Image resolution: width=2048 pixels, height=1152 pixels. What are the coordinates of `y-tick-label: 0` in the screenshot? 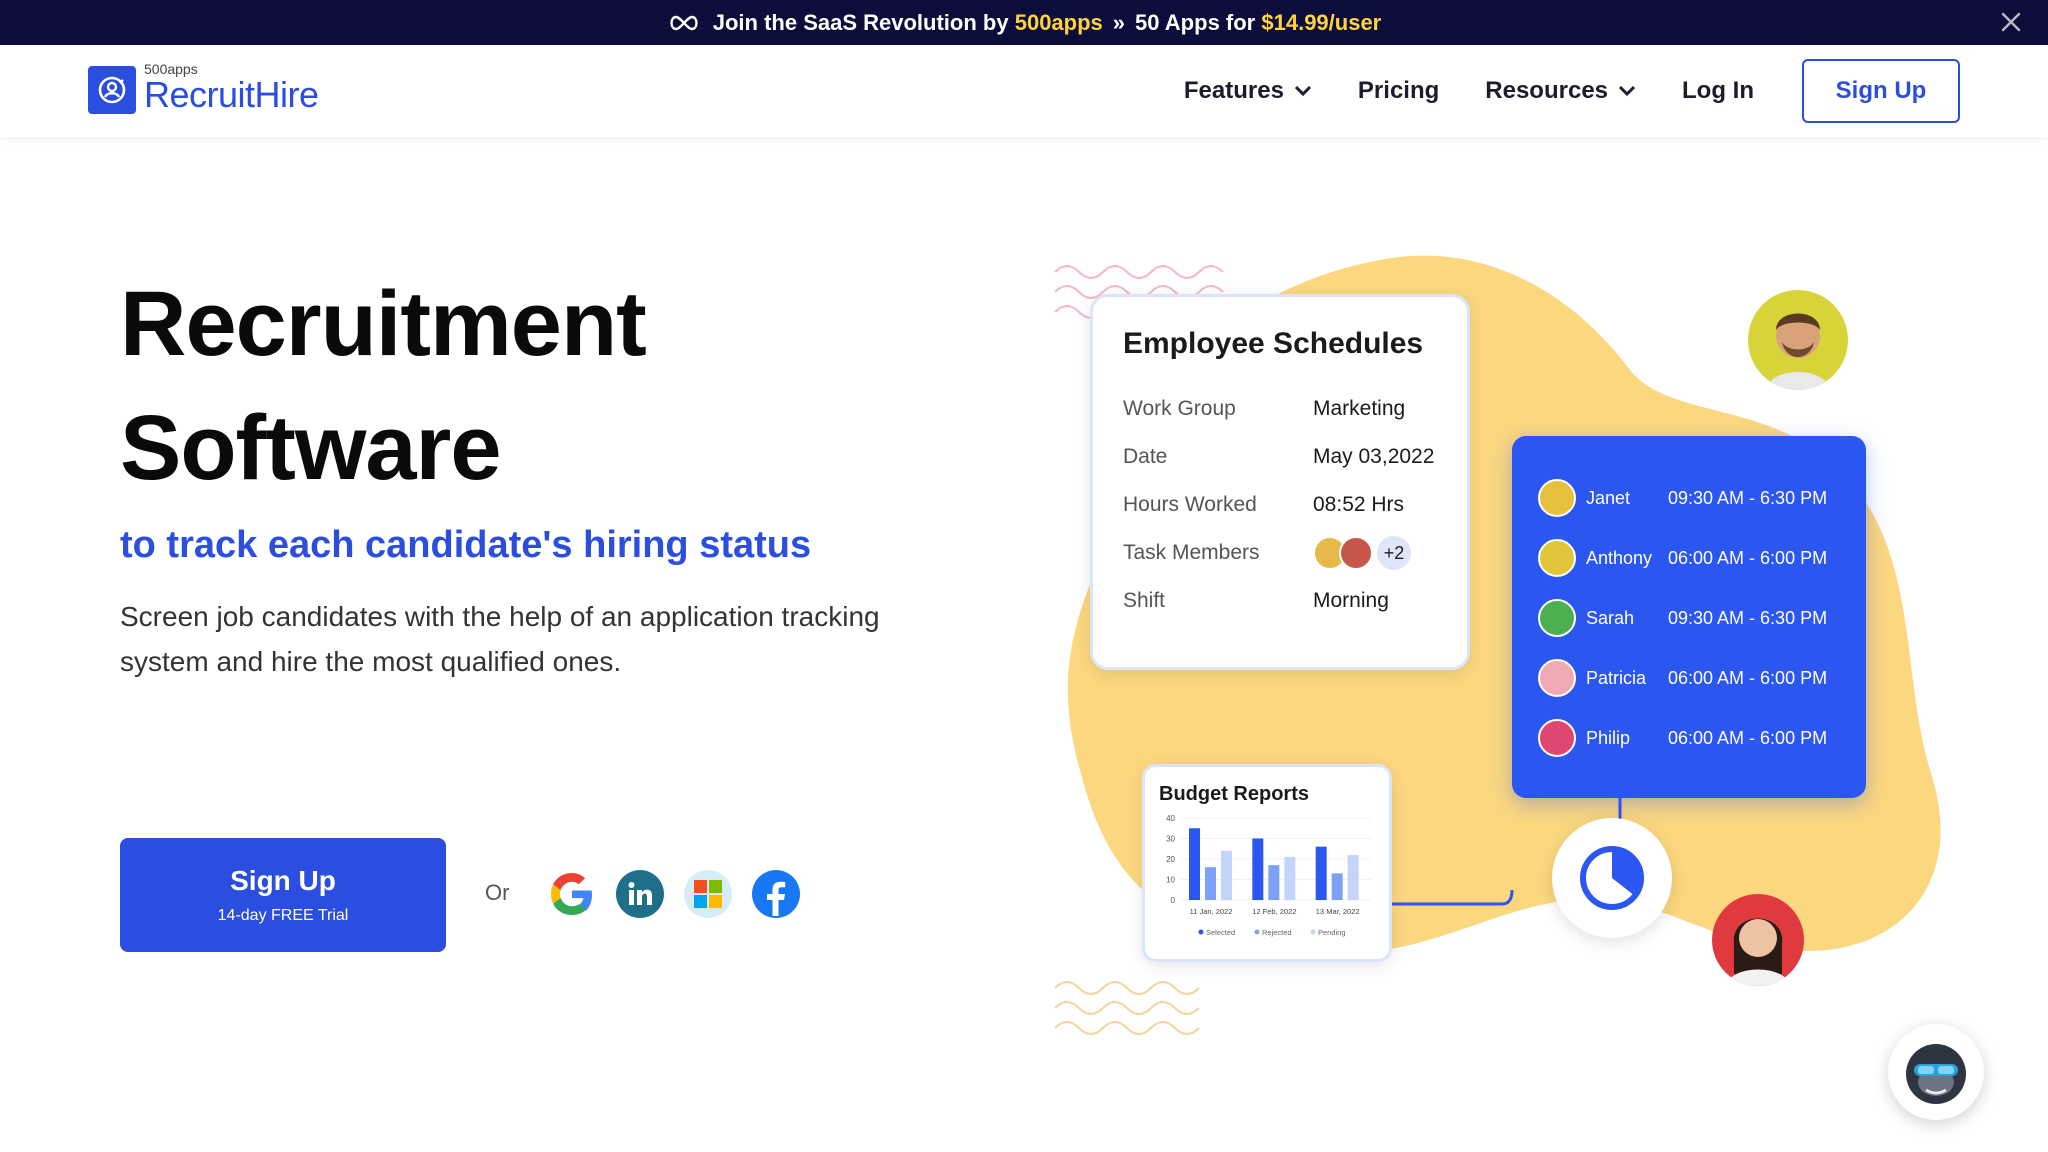 It's located at (1173, 900).